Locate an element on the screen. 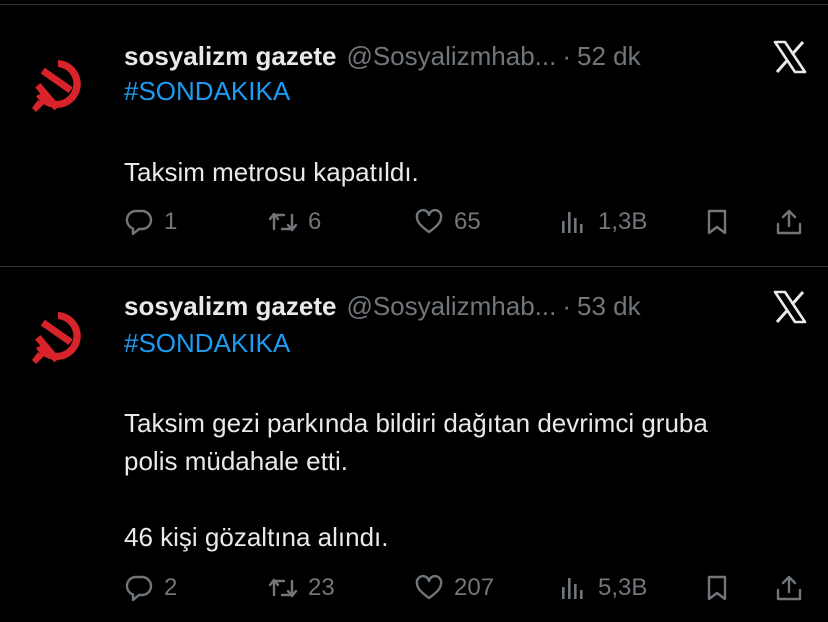 The height and width of the screenshot is (622, 828). tweet-text: Taksim metrosu kapatıldı. is located at coordinates (469, 172).